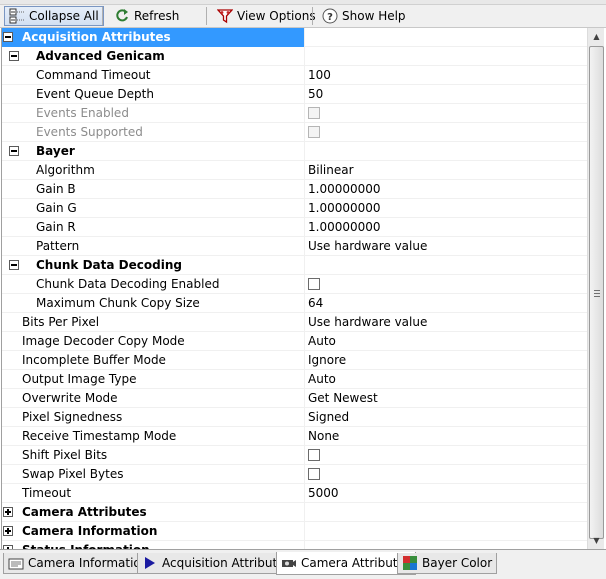 This screenshot has height=579, width=606. Describe the element at coordinates (294, 303) in the screenshot. I see `property-row: Maximum Chunk Copy Size 64` at that location.